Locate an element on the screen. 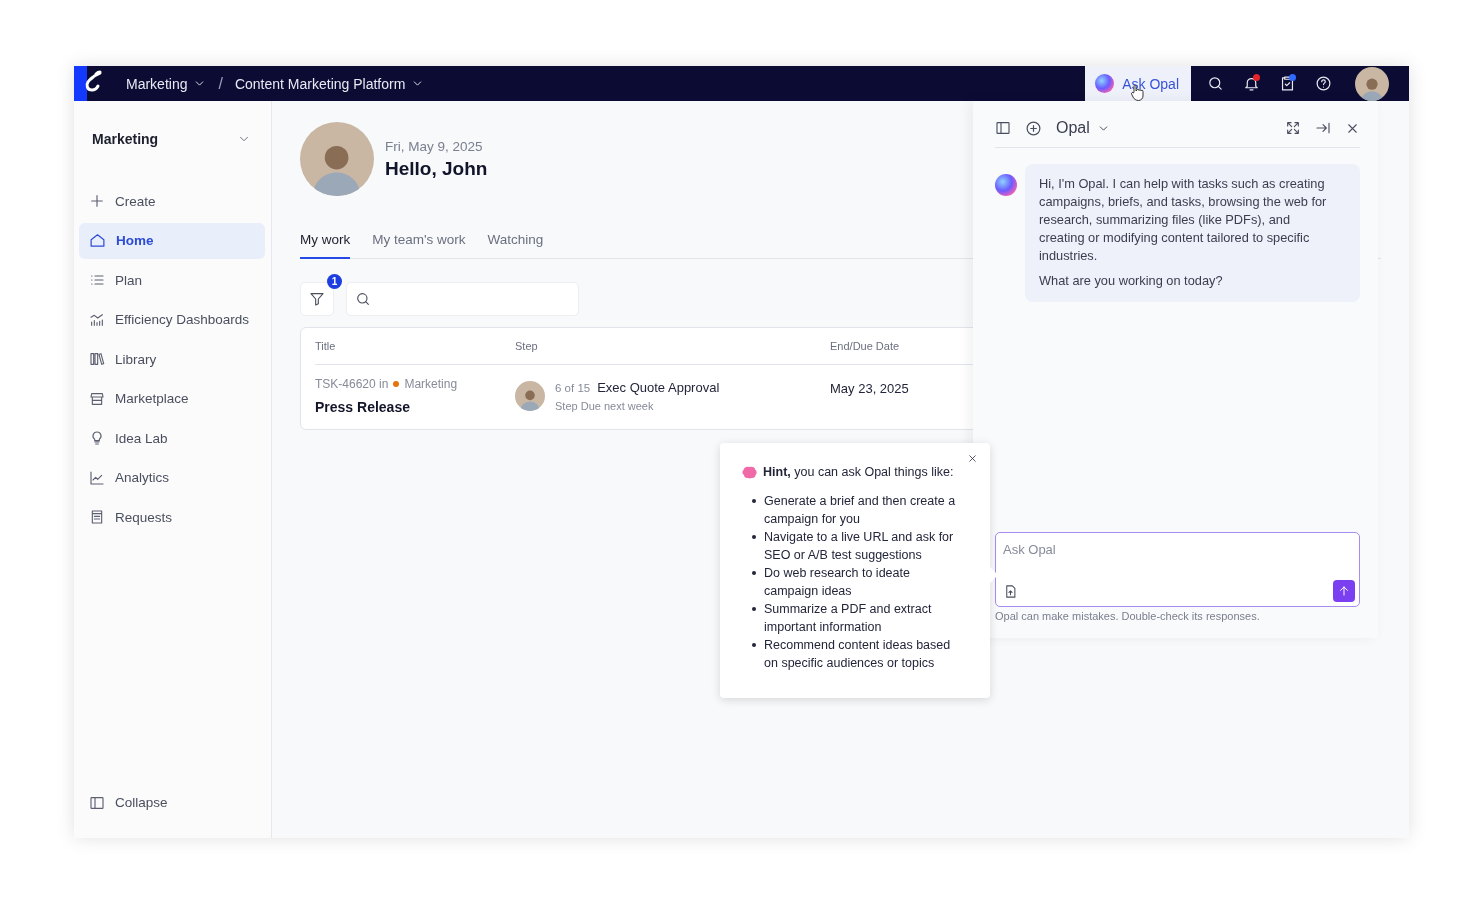 The height and width of the screenshot is (904, 1483). column-header: End/Due Date is located at coordinates (865, 346).